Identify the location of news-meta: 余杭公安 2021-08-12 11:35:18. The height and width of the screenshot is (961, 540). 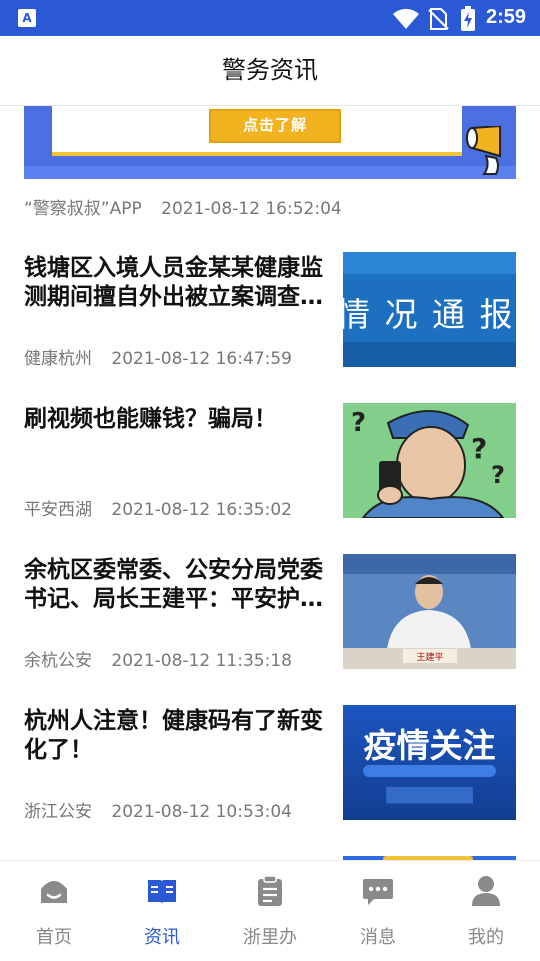
(158, 658).